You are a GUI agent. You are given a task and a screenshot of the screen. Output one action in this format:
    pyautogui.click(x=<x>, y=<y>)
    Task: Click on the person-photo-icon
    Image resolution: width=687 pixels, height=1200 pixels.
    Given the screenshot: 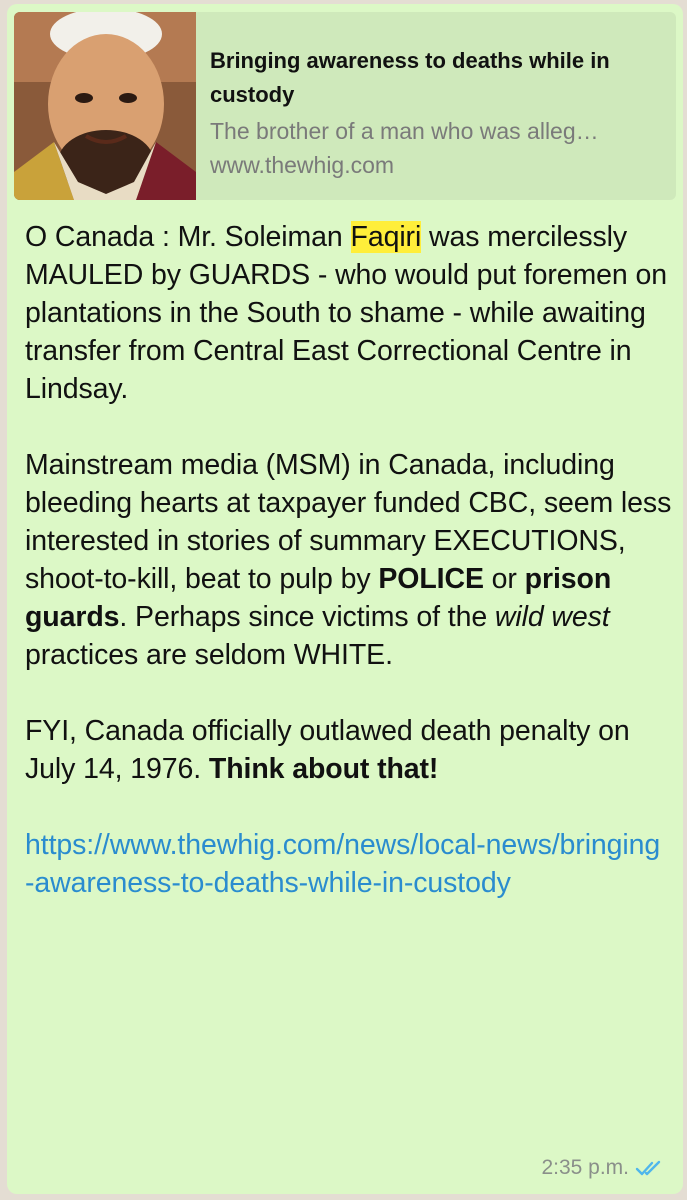 What is the action you would take?
    pyautogui.click(x=105, y=106)
    